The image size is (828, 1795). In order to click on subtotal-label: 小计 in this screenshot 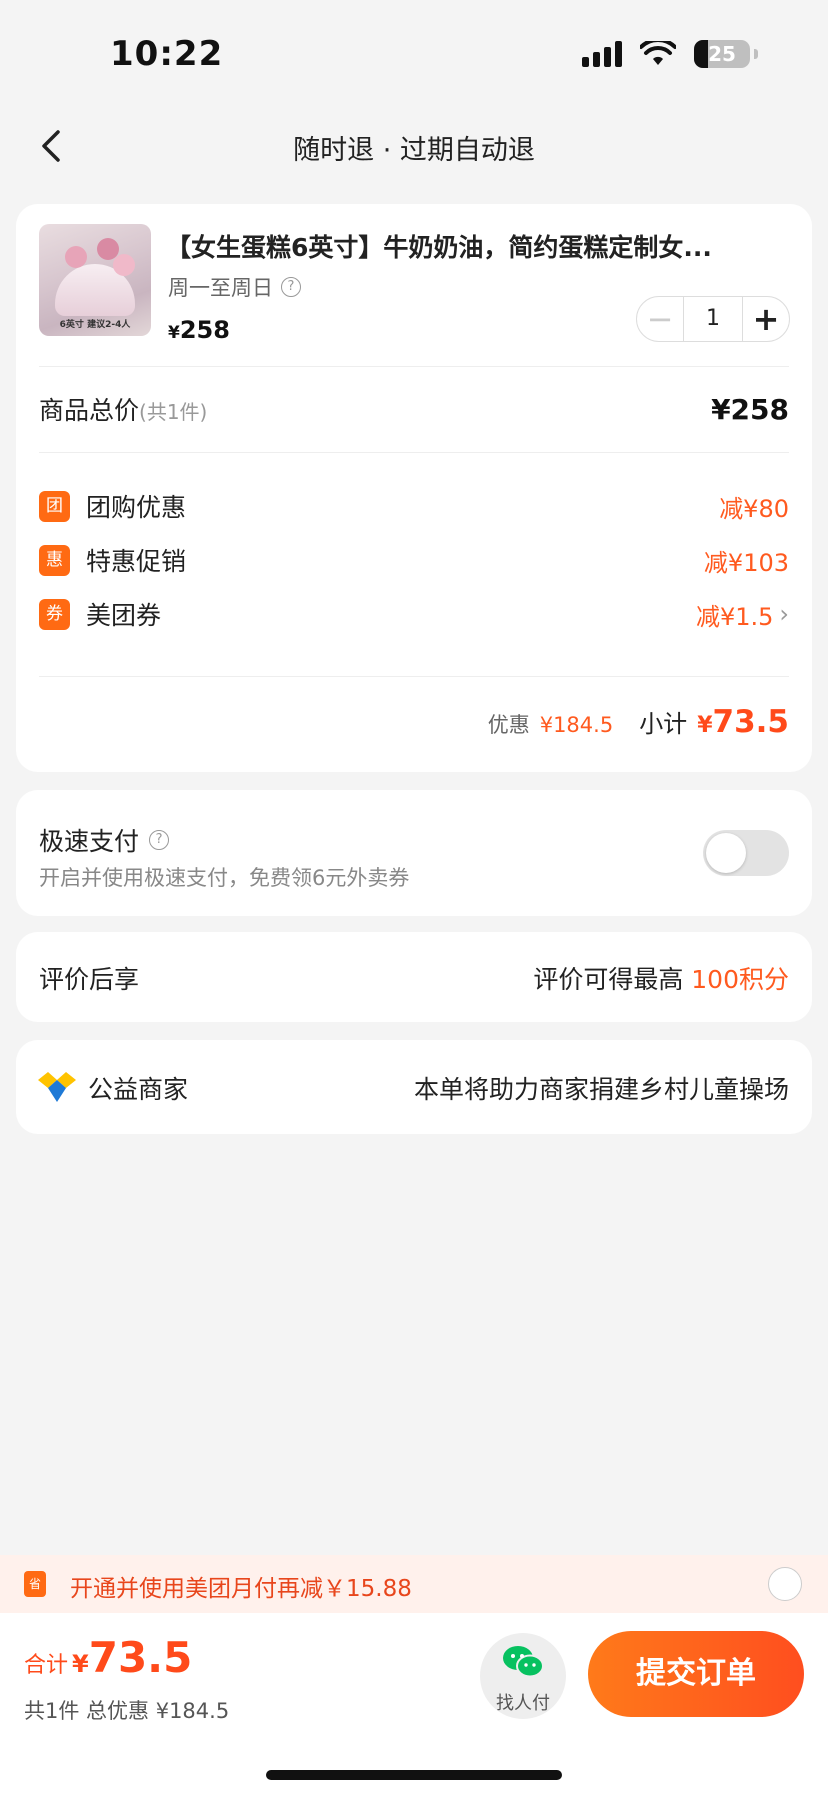, I will do `click(663, 724)`.